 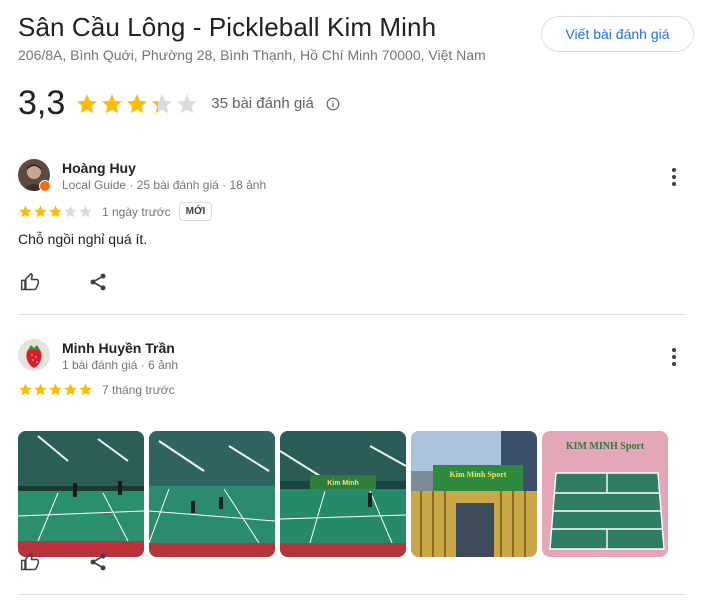 What do you see at coordinates (34, 355) in the screenshot?
I see `avatar` at bounding box center [34, 355].